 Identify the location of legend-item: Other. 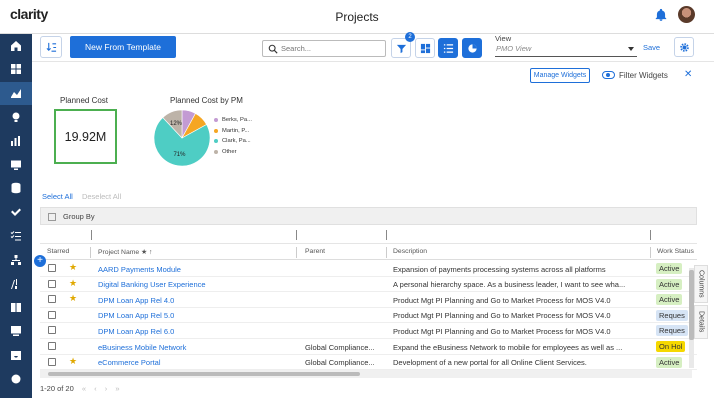
(233, 152).